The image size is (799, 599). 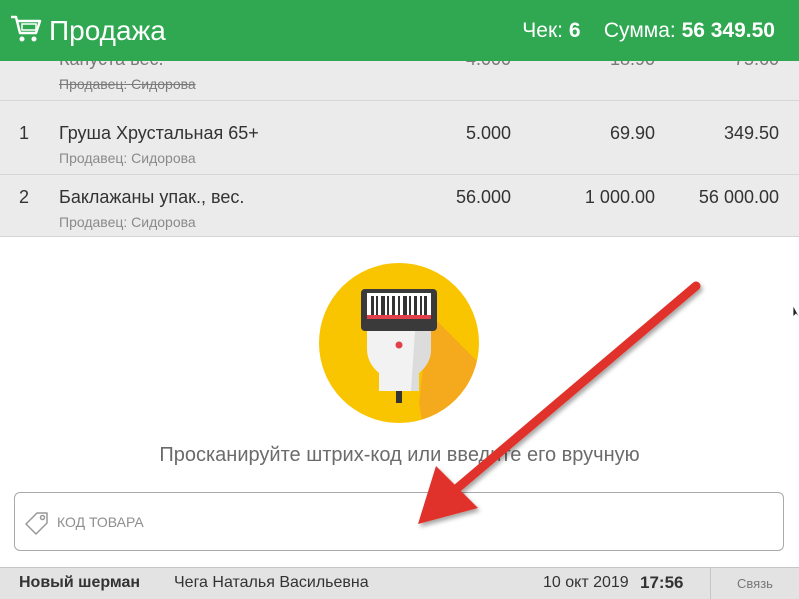 I want to click on receipt-totals: Чек: 6 Сумма: 56 349.50, so click(x=648, y=31).